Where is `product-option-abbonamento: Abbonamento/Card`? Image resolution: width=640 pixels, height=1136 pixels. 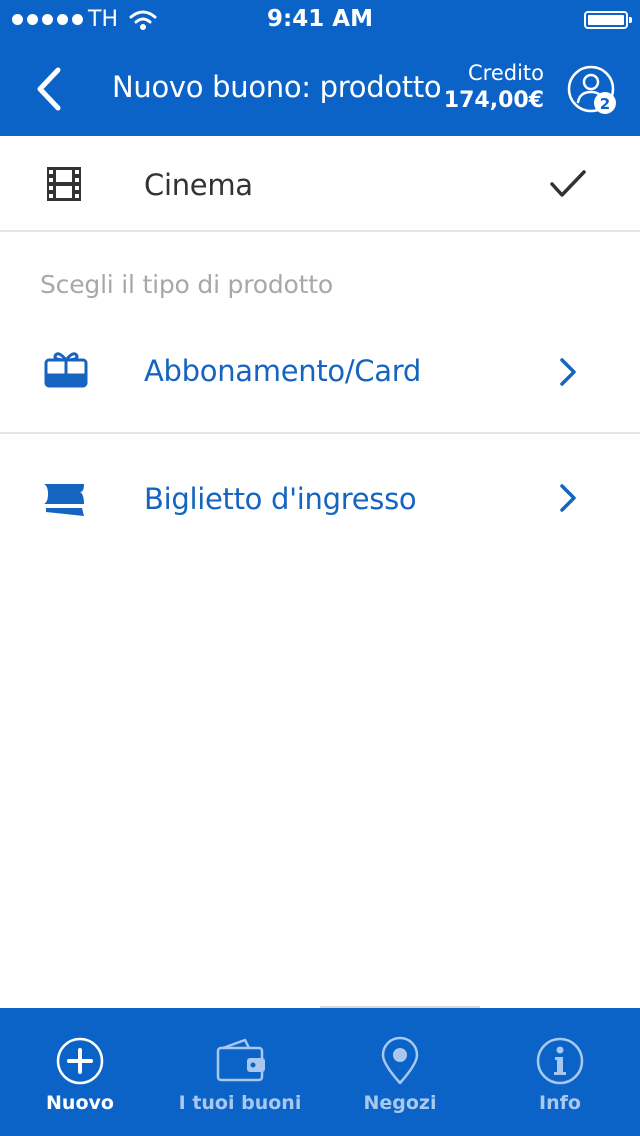 product-option-abbonamento: Abbonamento/Card is located at coordinates (320, 377).